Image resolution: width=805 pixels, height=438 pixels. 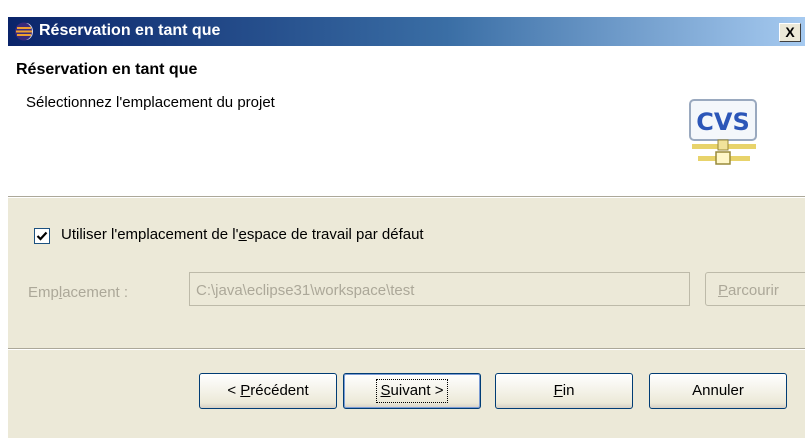 I want to click on page-title: Réservation en tant que, so click(x=107, y=69).